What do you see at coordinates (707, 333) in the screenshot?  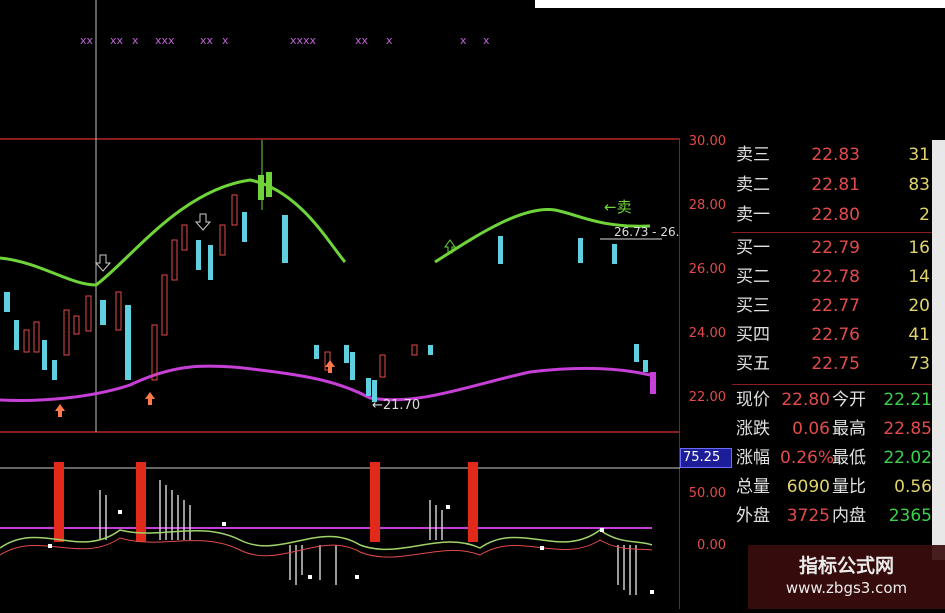 I see `tick-label: 24.00` at bounding box center [707, 333].